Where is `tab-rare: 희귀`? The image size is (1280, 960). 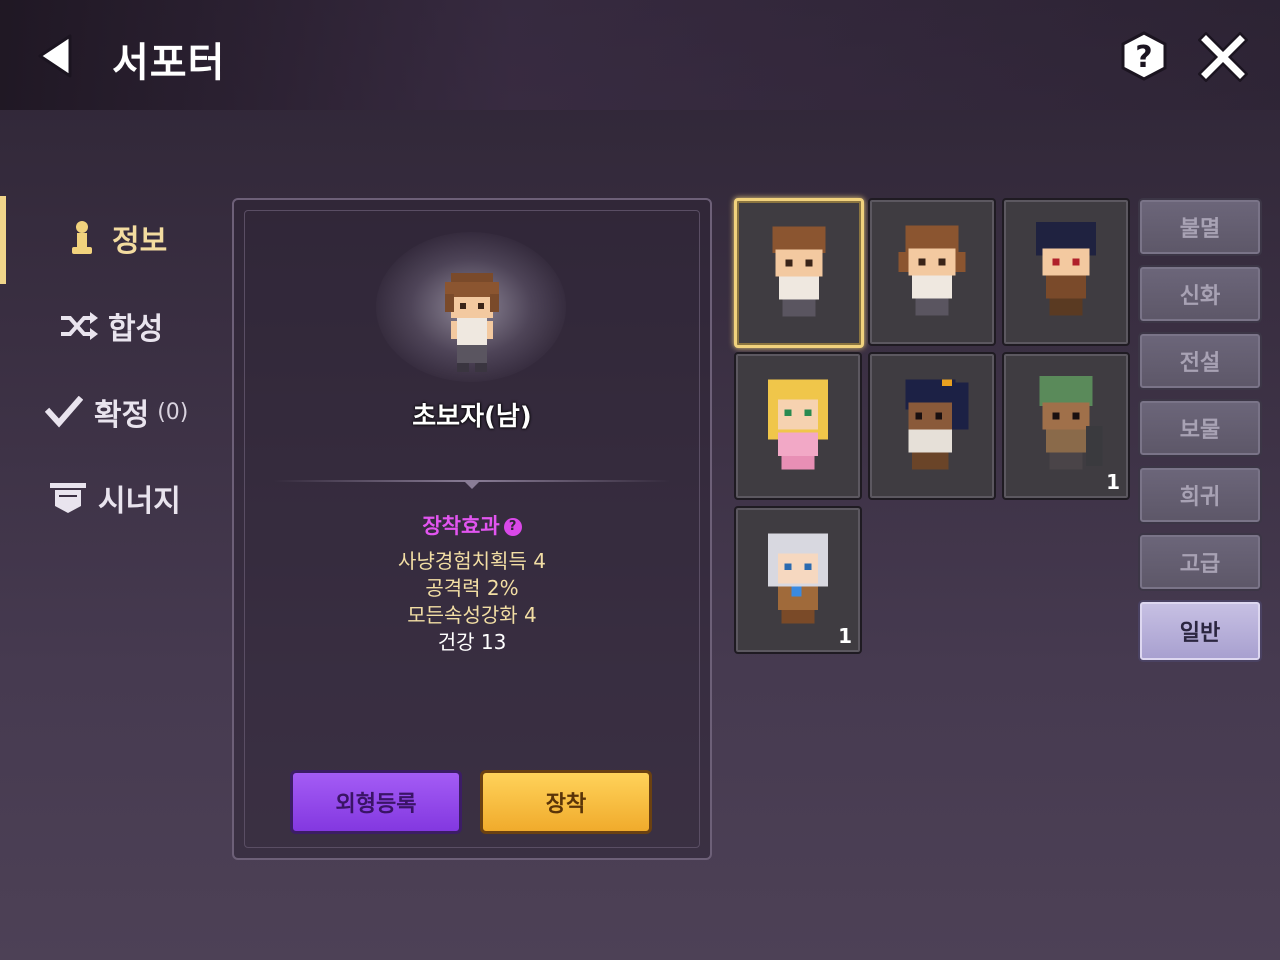 tab-rare: 희귀 is located at coordinates (1200, 495).